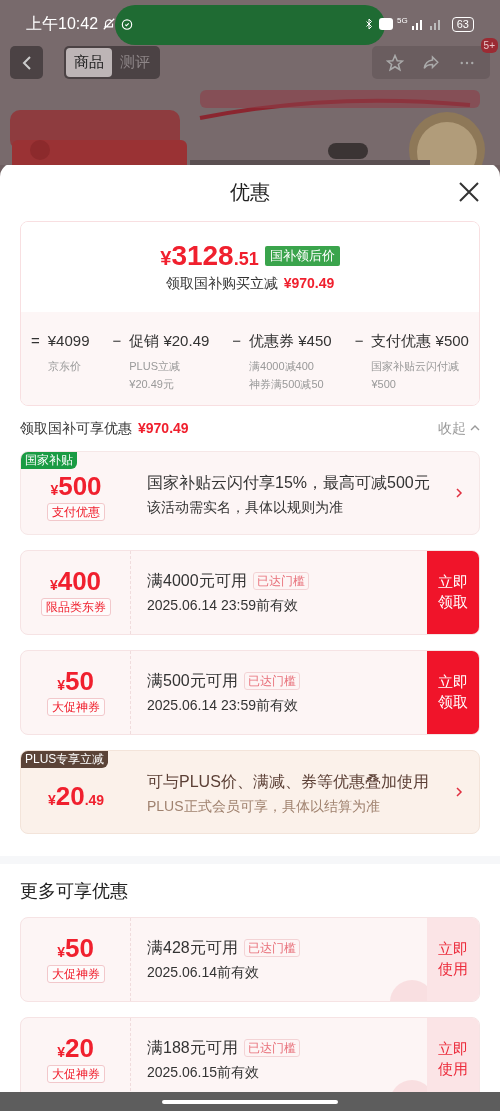  Describe the element at coordinates (402, 20) in the screenshot. I see `network-label: 5G` at that location.